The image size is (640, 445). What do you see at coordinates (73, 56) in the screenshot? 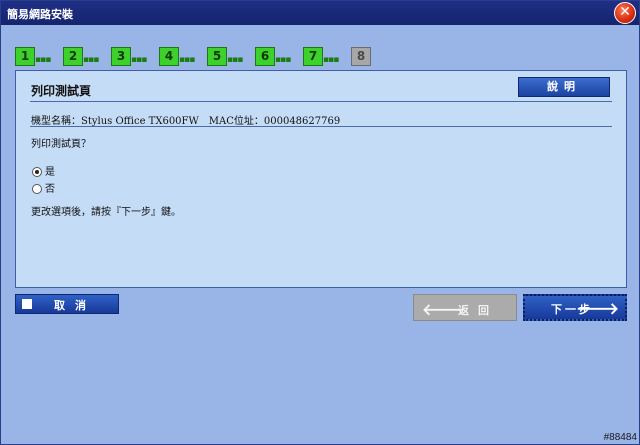
I see `step-number: 2` at bounding box center [73, 56].